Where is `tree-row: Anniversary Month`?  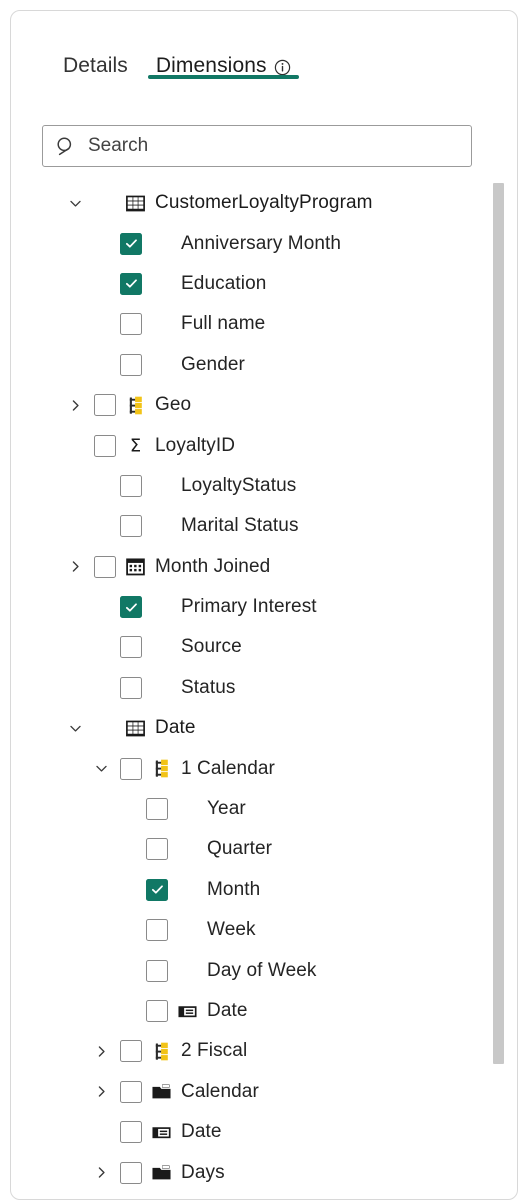
tree-row: Anniversary Month is located at coordinates (264, 243).